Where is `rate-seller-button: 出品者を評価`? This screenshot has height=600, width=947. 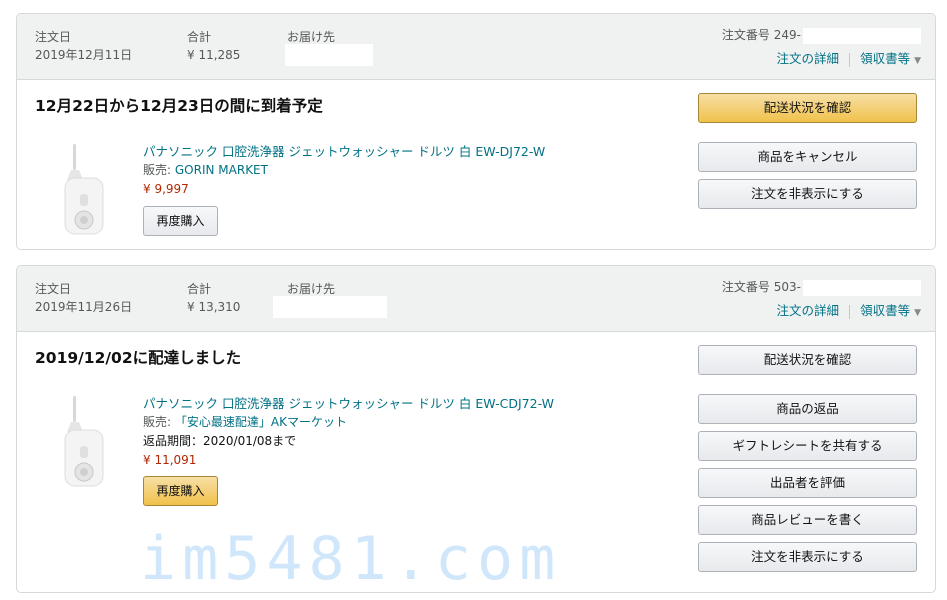 rate-seller-button: 出品者を評価 is located at coordinates (807, 483).